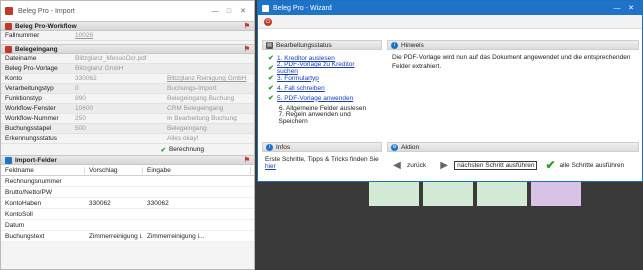 This screenshot has height=270, width=643. Describe the element at coordinates (322, 118) in the screenshot. I see `wizard-step: ✔7. Regeln anwenden und Speichern` at that location.